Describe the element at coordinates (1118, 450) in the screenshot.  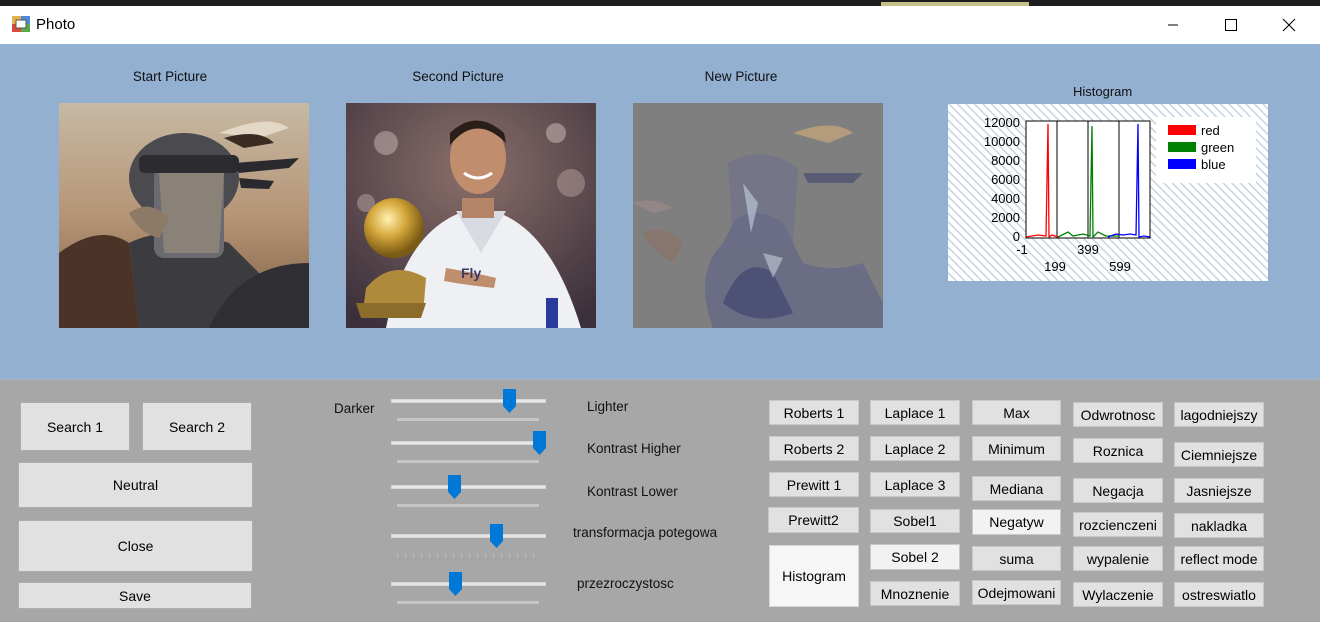
I see `roznica-button: Roznica` at that location.